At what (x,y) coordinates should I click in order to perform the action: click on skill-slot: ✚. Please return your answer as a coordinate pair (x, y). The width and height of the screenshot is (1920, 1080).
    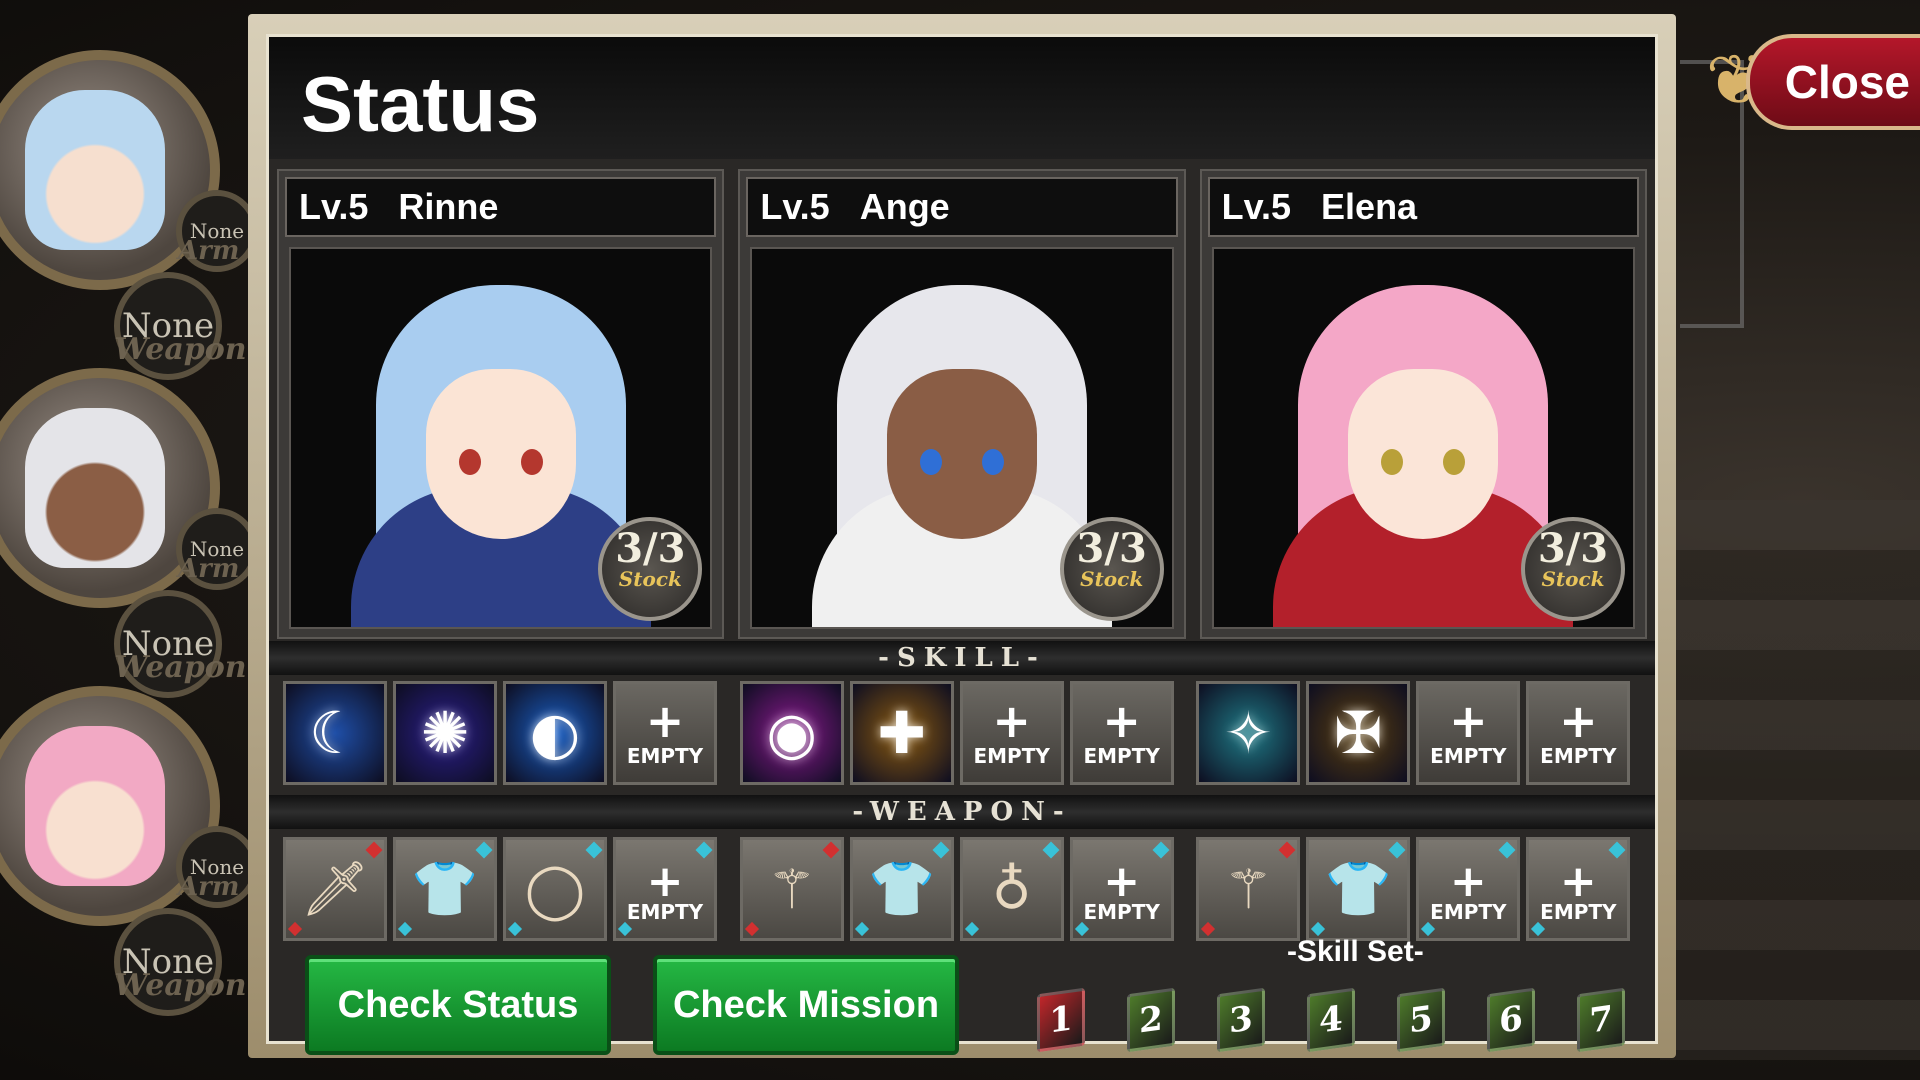
    Looking at the image, I should click on (901, 733).